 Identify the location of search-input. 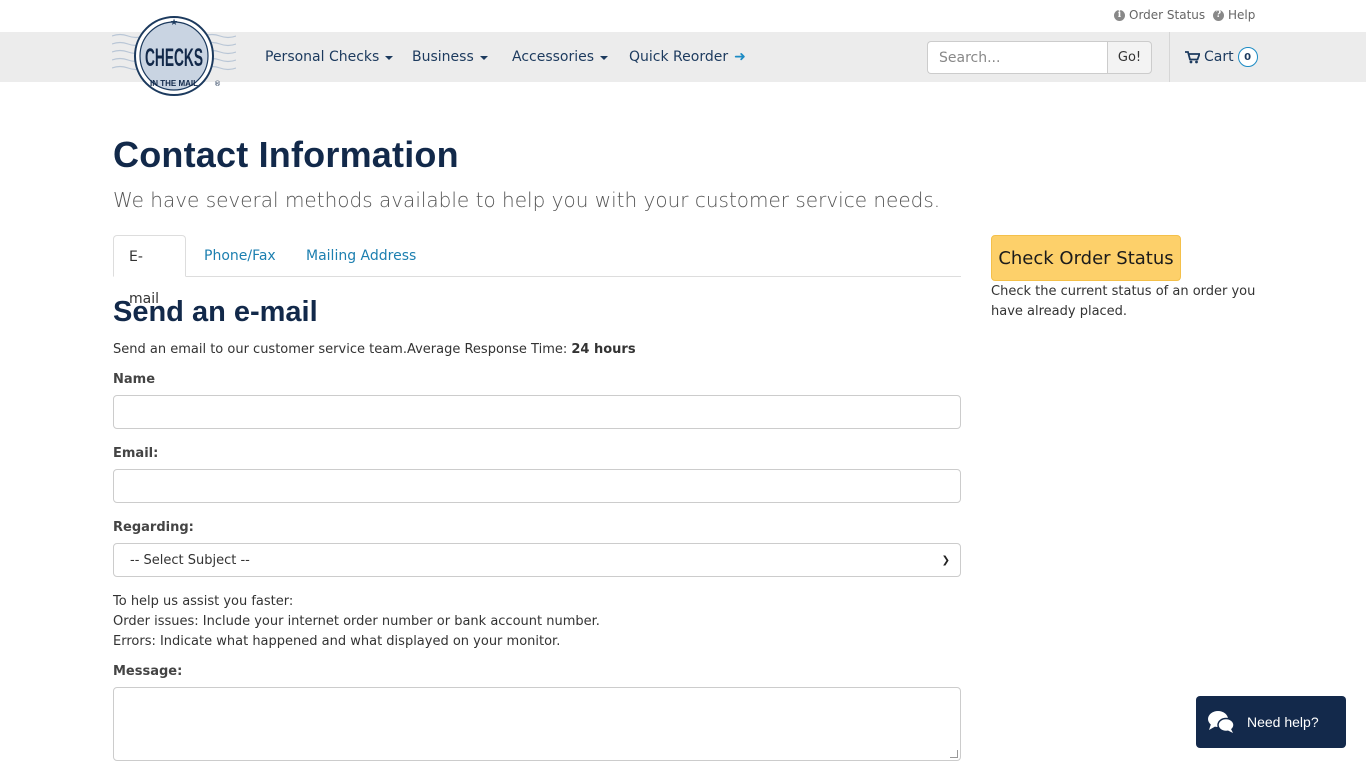
(1017, 57).